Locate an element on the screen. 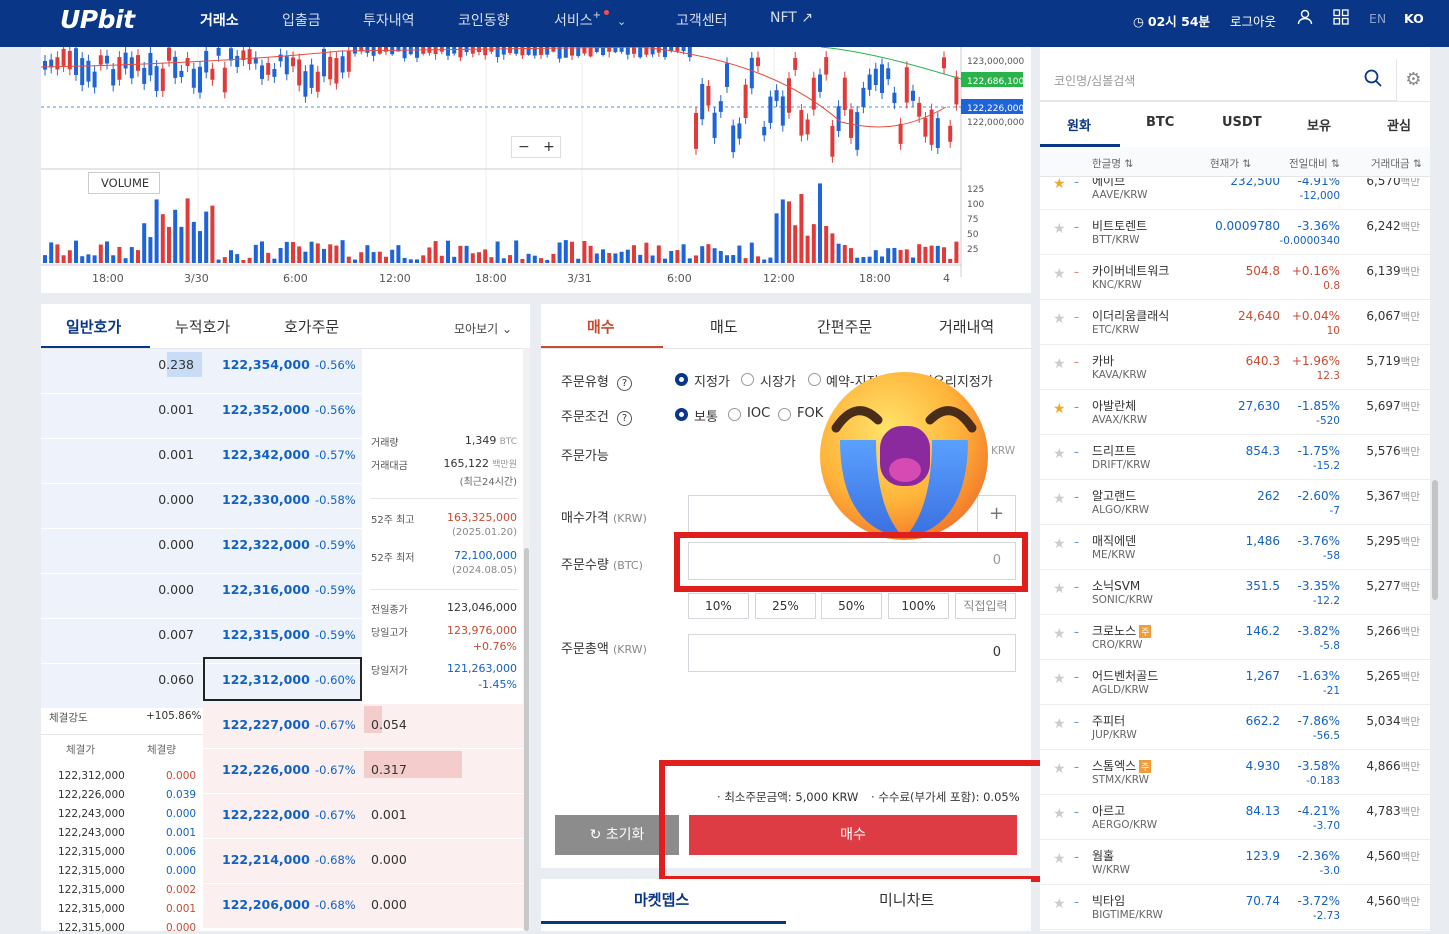 The image size is (1449, 934). coin-search-input: 코인명/심볼검색 is located at coordinates (1218, 80).